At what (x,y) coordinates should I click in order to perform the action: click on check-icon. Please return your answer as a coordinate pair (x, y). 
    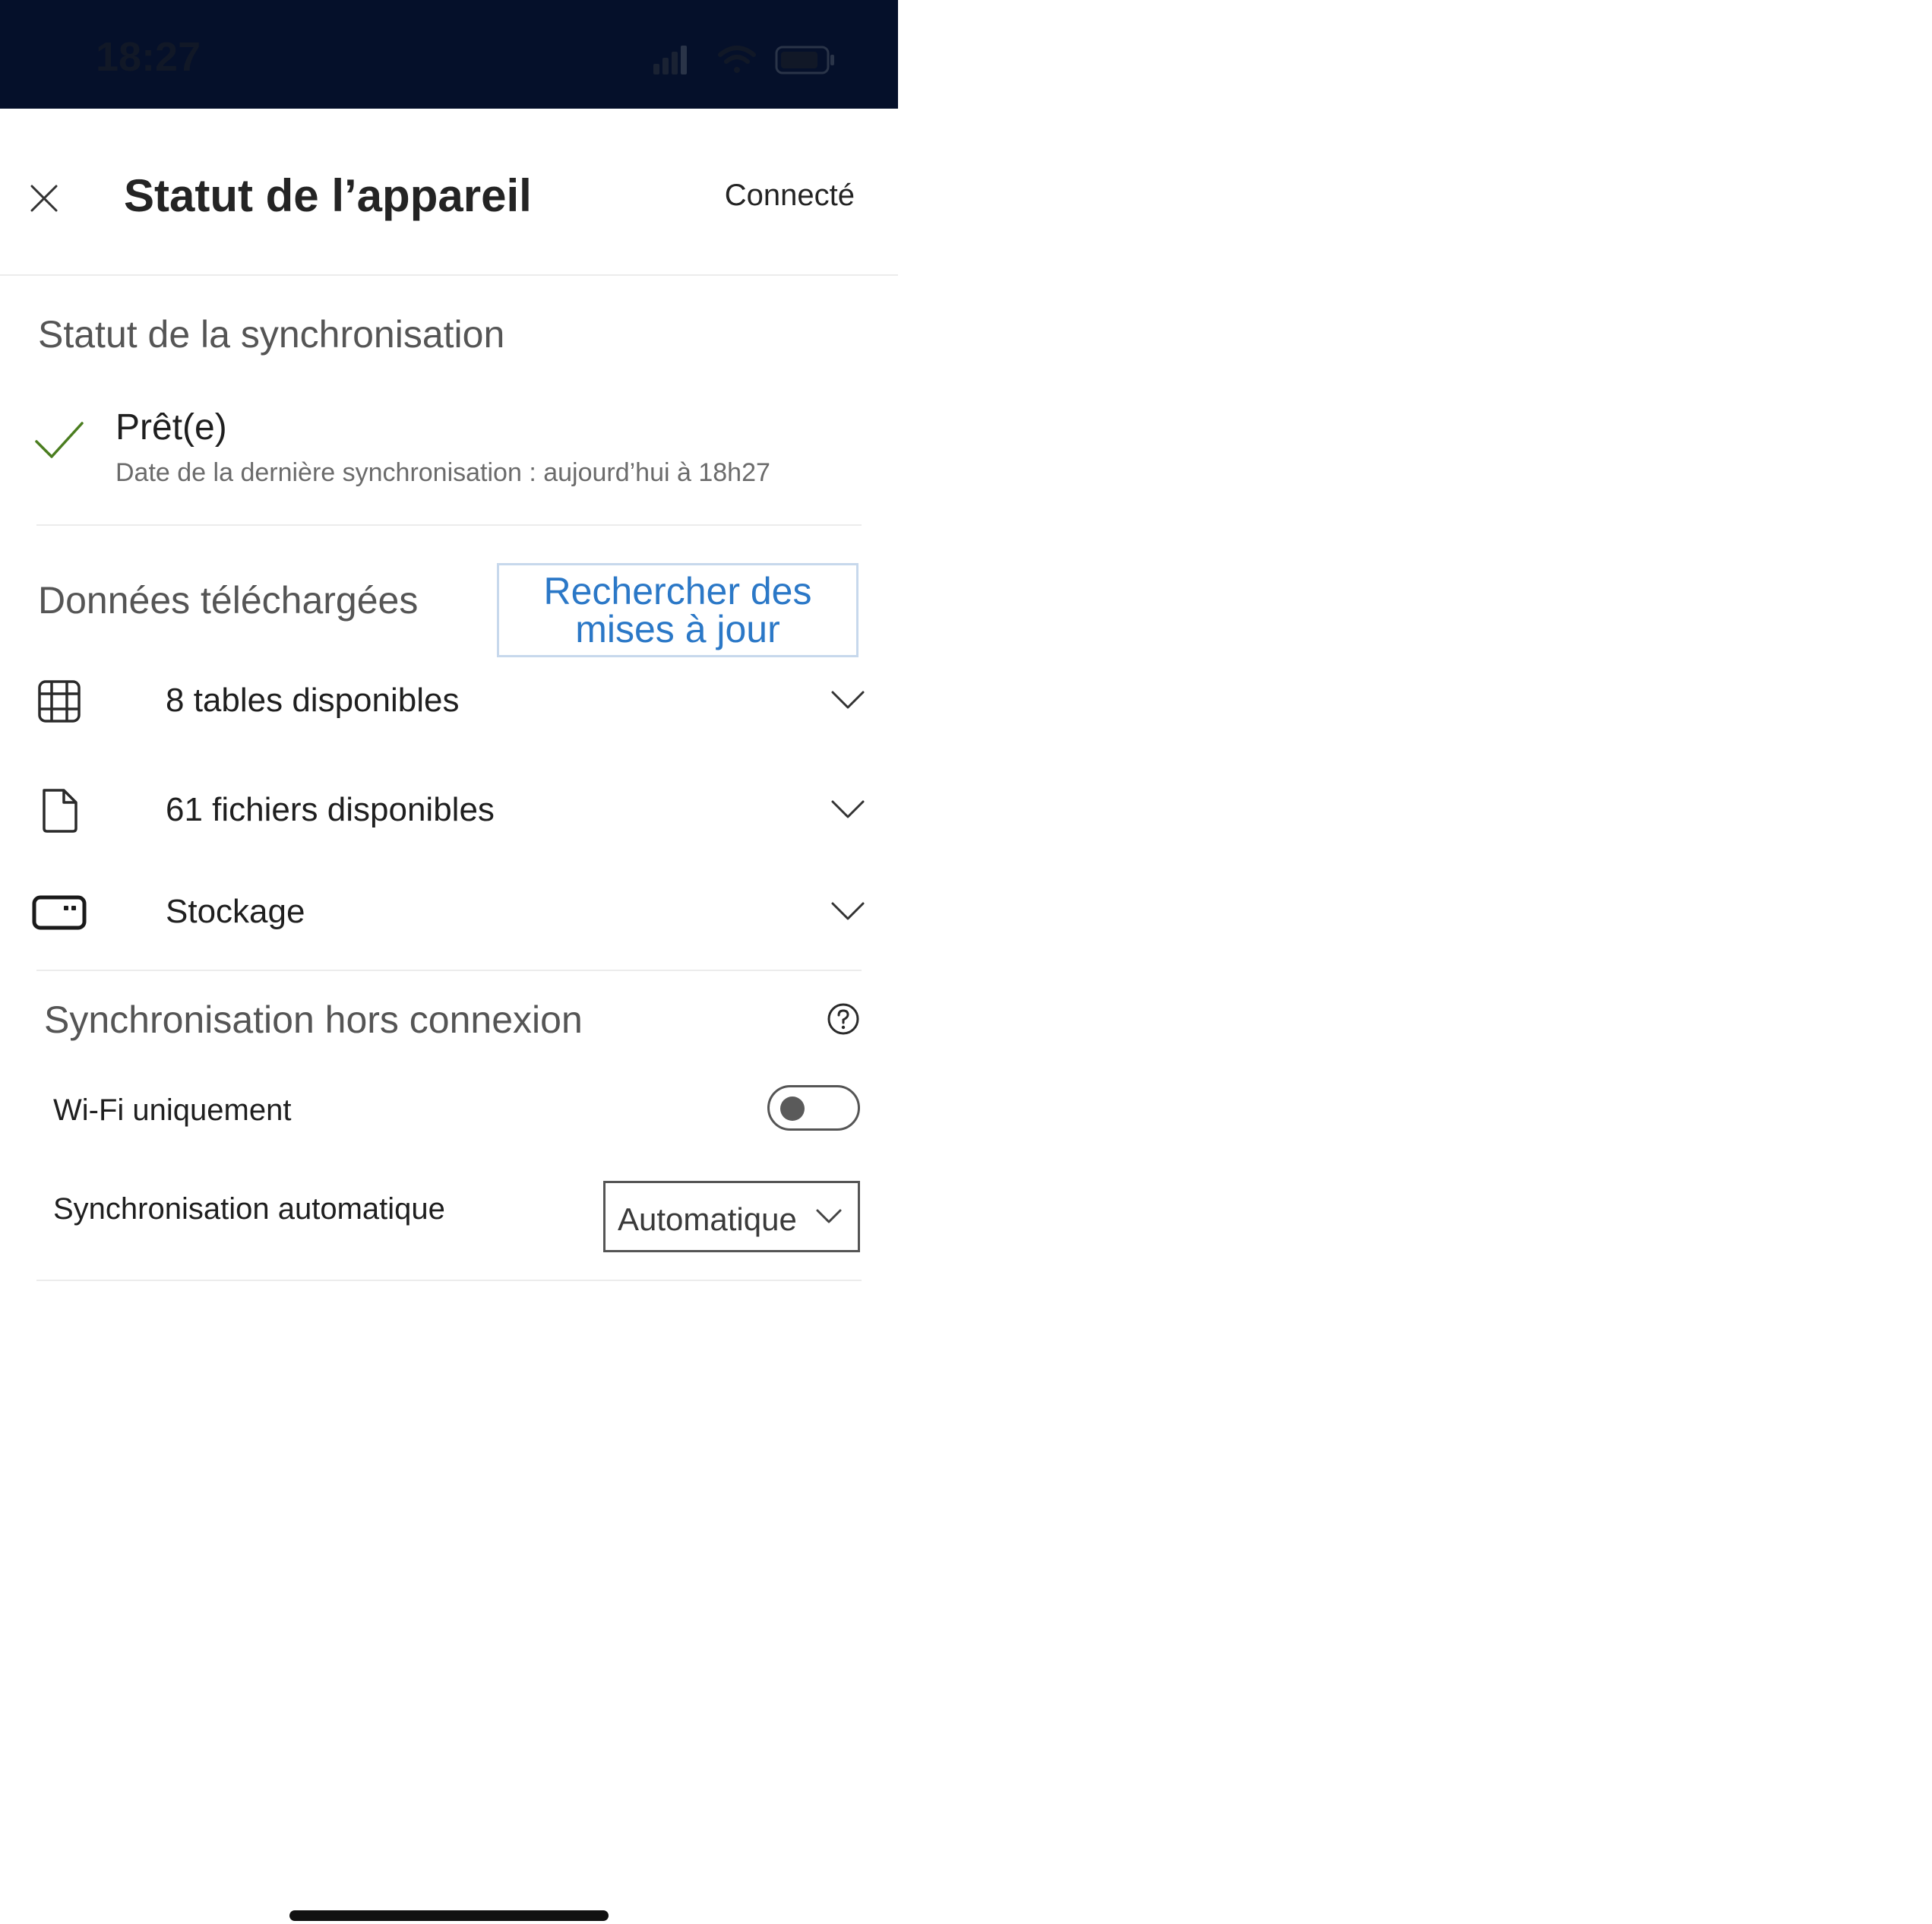
    Looking at the image, I should click on (60, 440).